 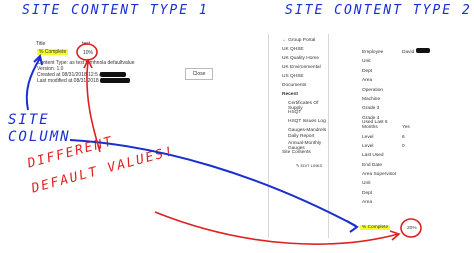 What do you see at coordinates (39, 128) in the screenshot?
I see `annotation-site-column: SITE COLUMN` at bounding box center [39, 128].